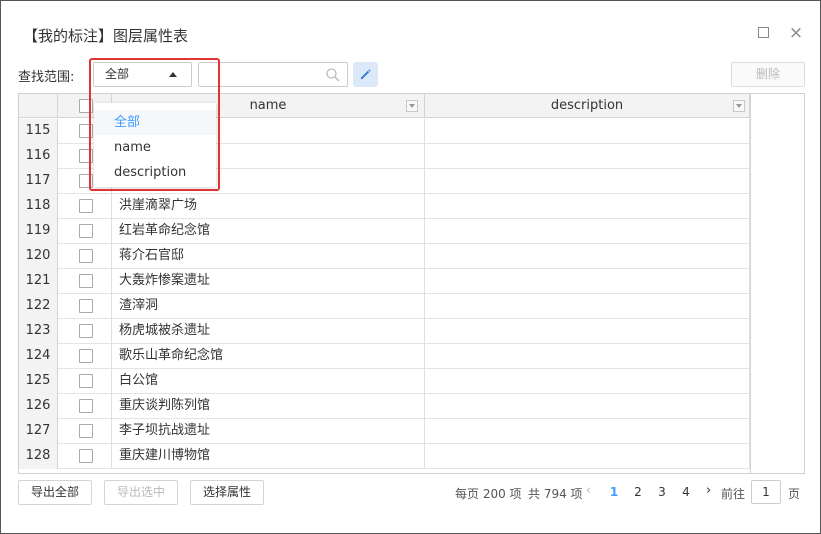 This screenshot has width=821, height=534. What do you see at coordinates (268, 231) in the screenshot?
I see `name-cell: 红岩革命纪念馆` at bounding box center [268, 231].